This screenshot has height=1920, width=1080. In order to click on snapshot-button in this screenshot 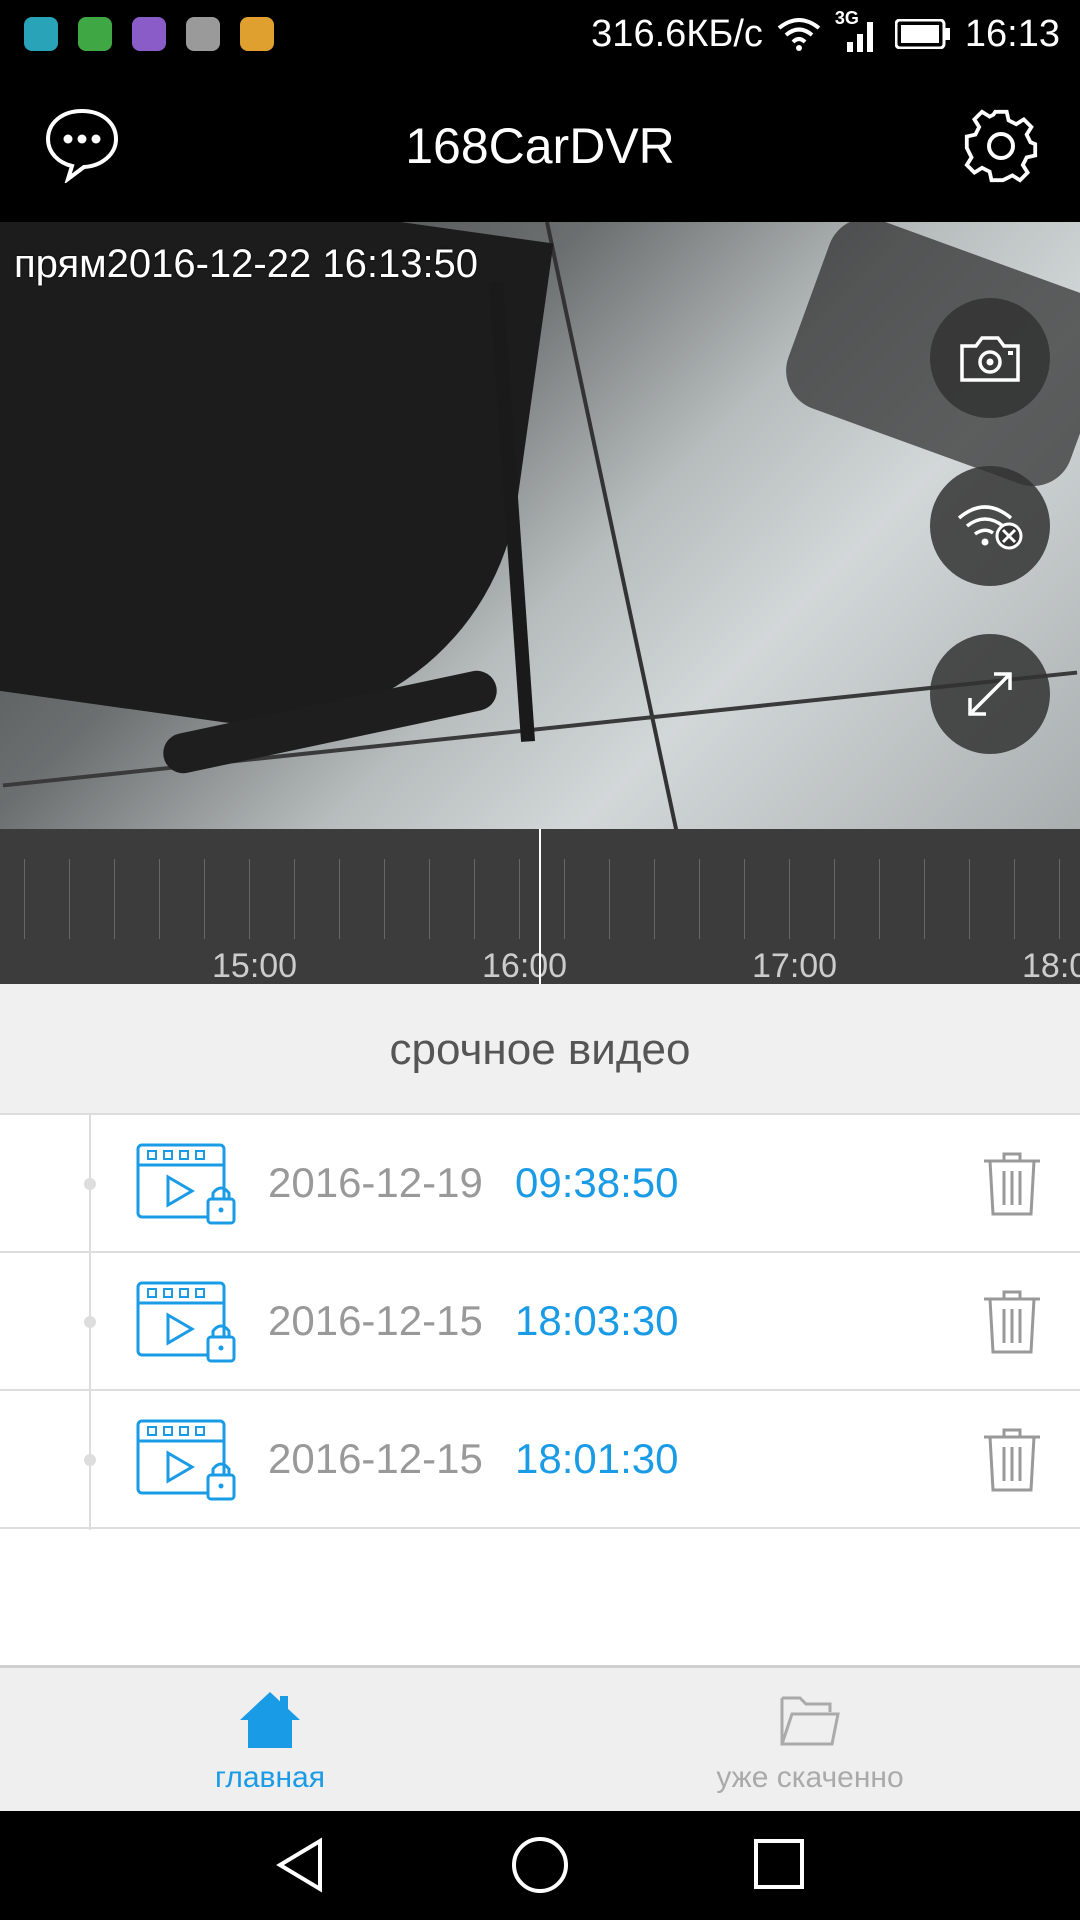, I will do `click(990, 358)`.